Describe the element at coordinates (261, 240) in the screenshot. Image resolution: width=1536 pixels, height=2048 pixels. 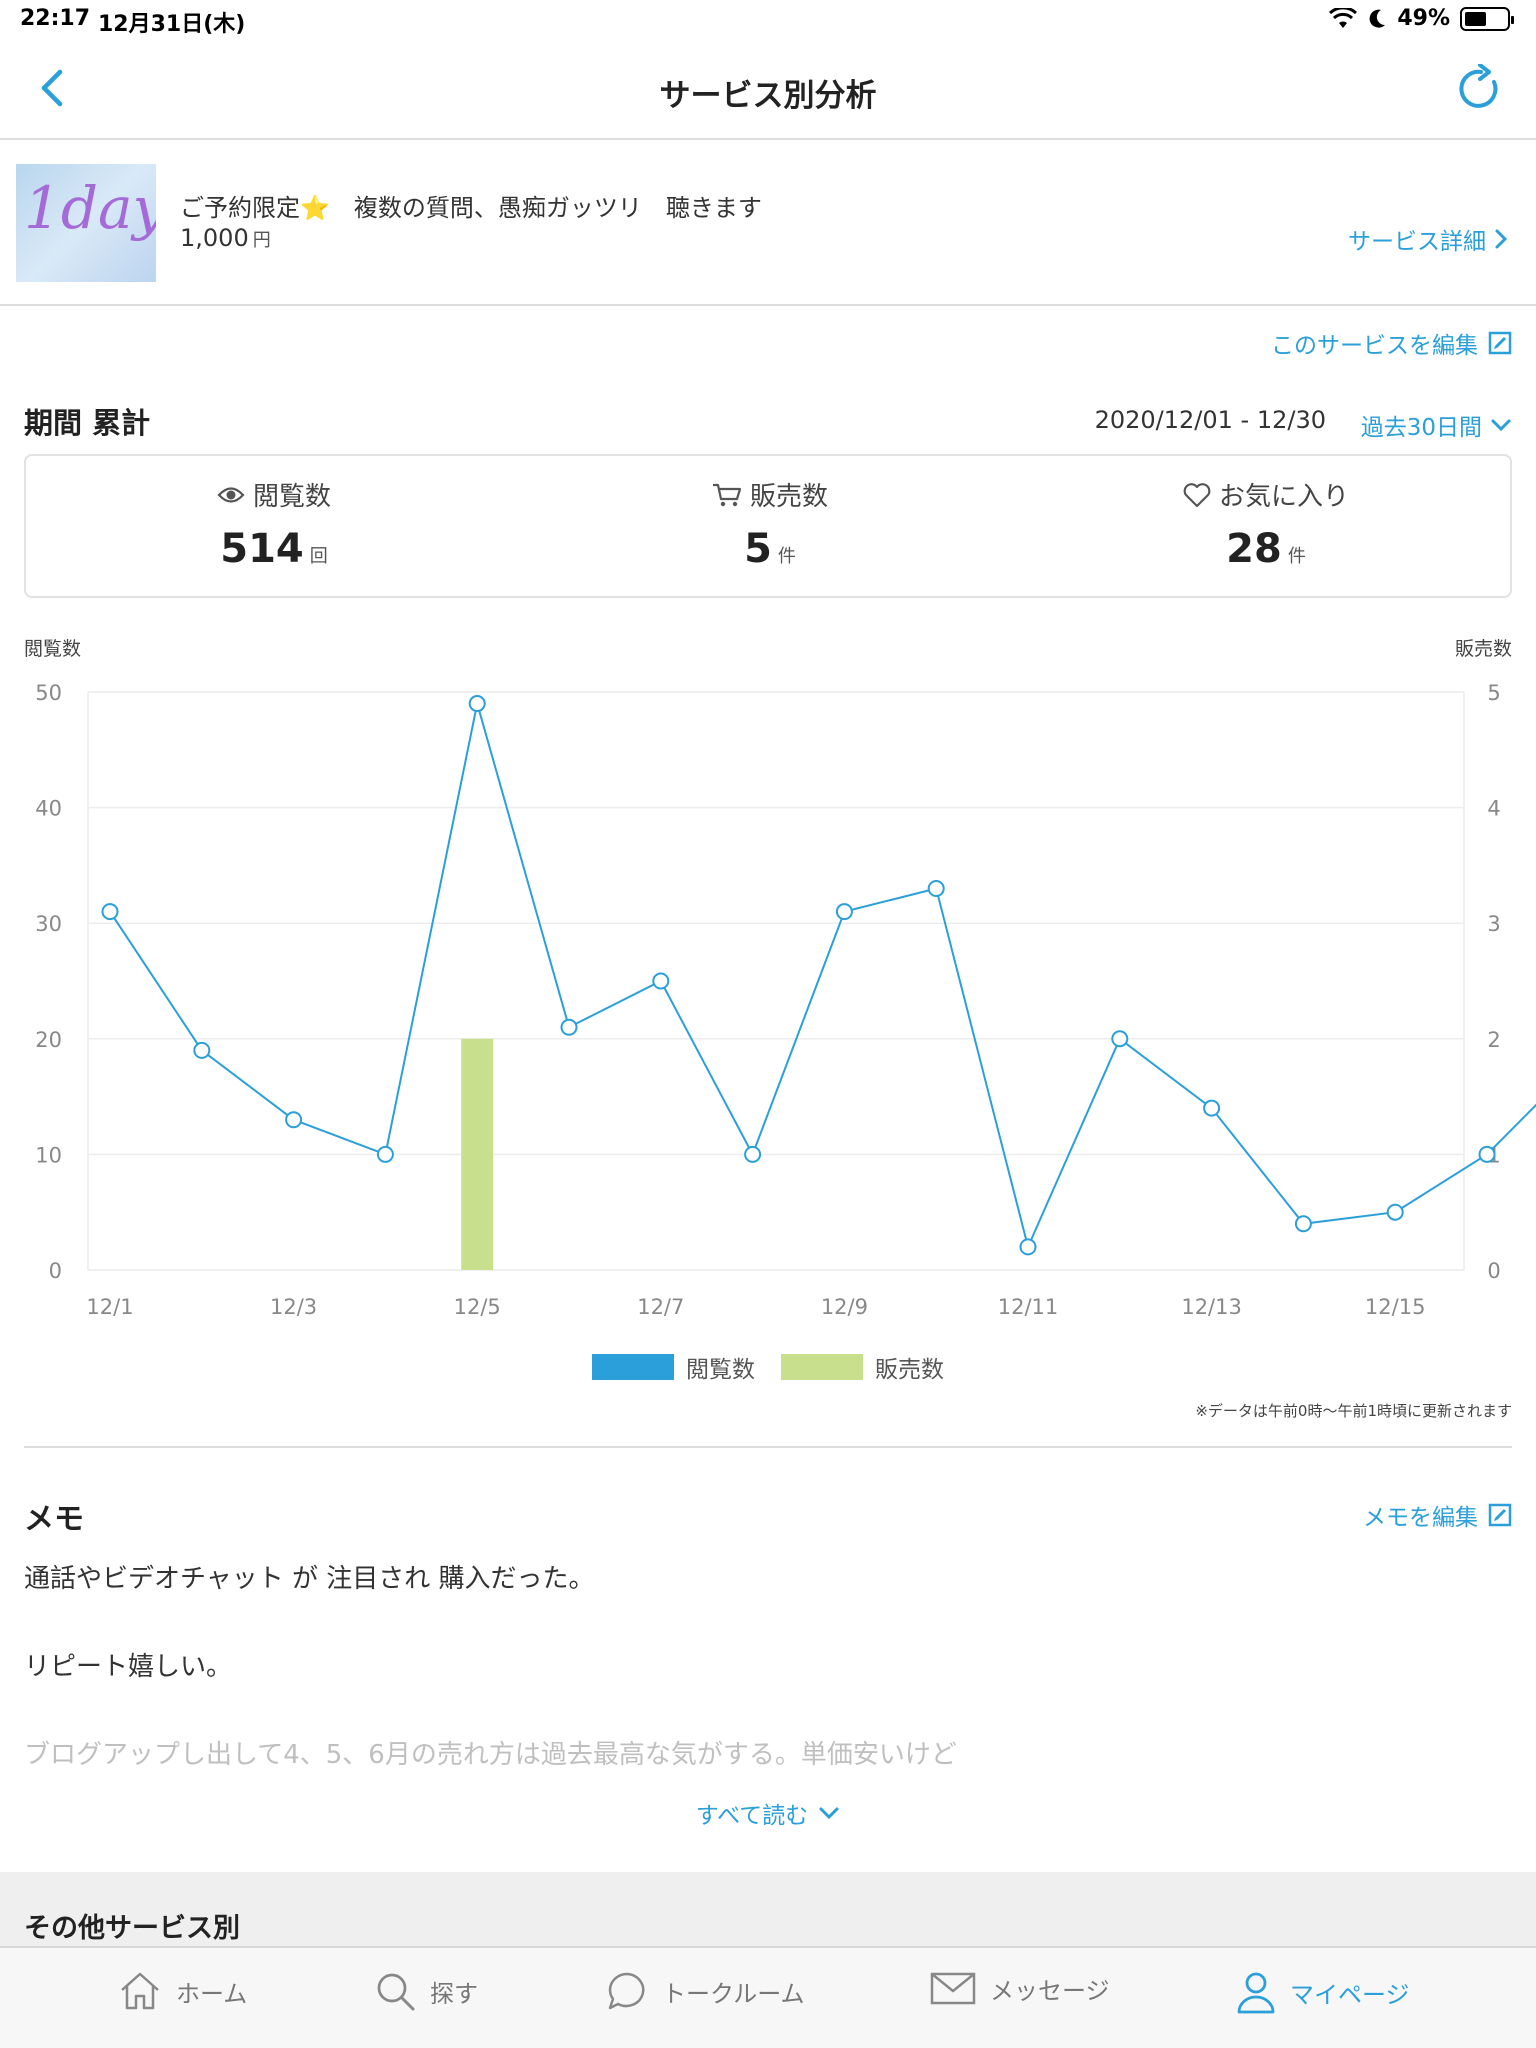
I see `price-unit: 円` at that location.